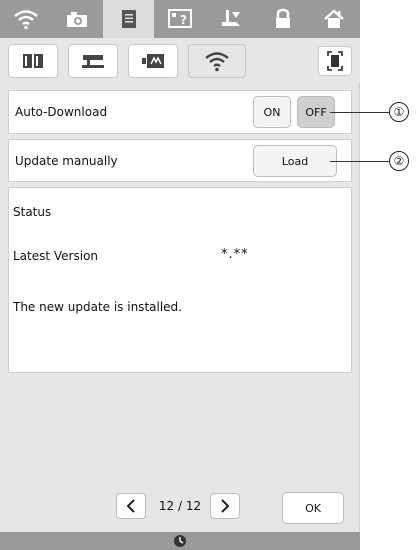 The image size is (416, 550). I want to click on chevron-right-icon, so click(225, 506).